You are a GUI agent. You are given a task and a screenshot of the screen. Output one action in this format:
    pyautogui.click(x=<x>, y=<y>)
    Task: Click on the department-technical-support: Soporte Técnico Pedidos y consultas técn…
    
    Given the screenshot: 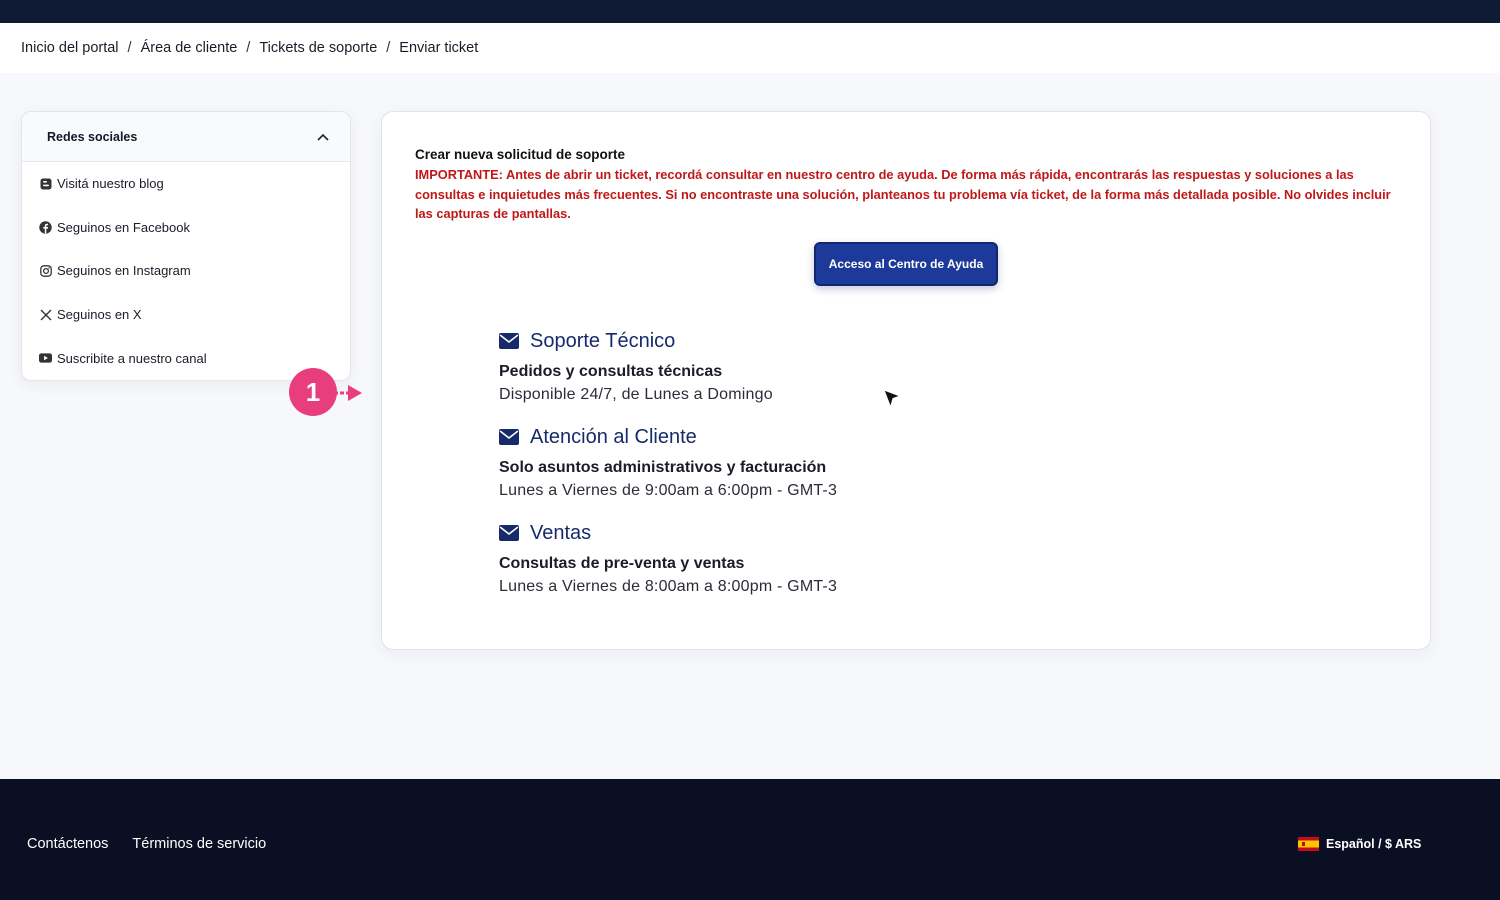 What is the action you would take?
    pyautogui.click(x=799, y=366)
    